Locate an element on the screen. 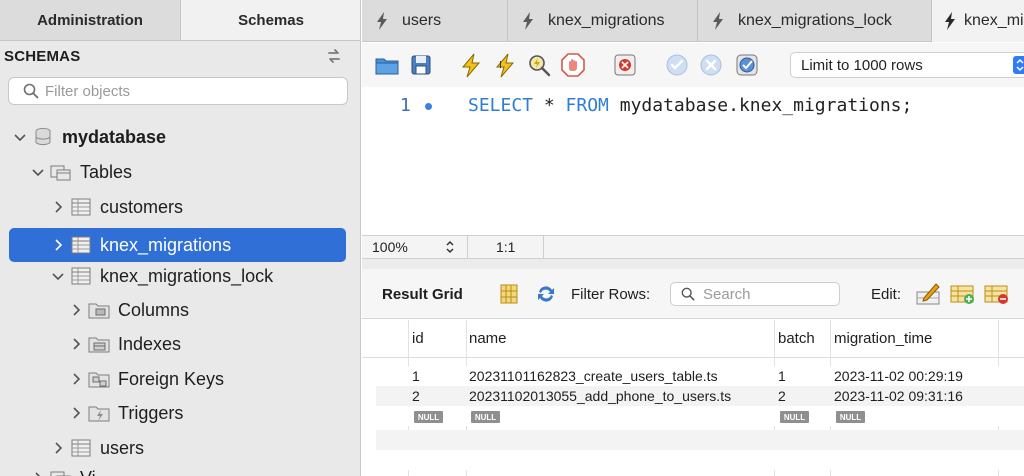  tables-folder-icon is located at coordinates (60, 173).